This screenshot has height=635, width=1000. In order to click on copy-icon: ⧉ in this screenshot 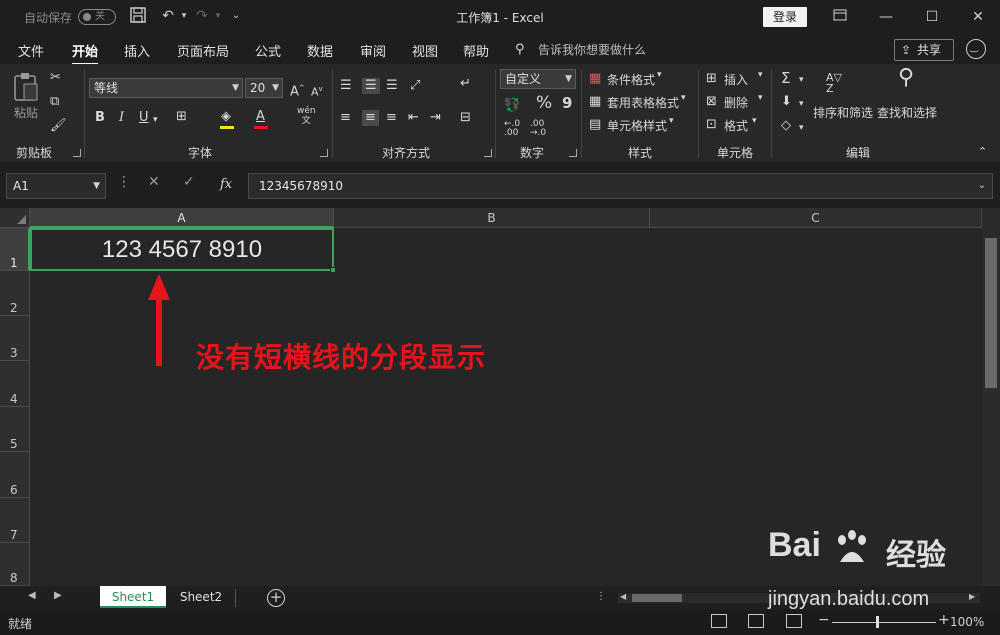, I will do `click(54, 102)`.